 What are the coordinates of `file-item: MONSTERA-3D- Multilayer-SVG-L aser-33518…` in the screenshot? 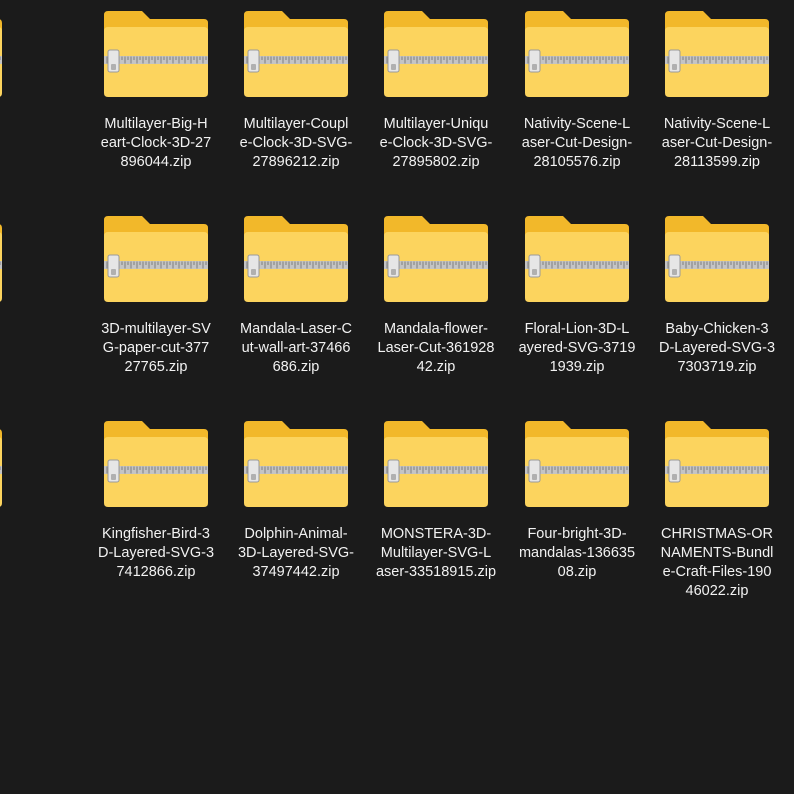 It's located at (436, 519).